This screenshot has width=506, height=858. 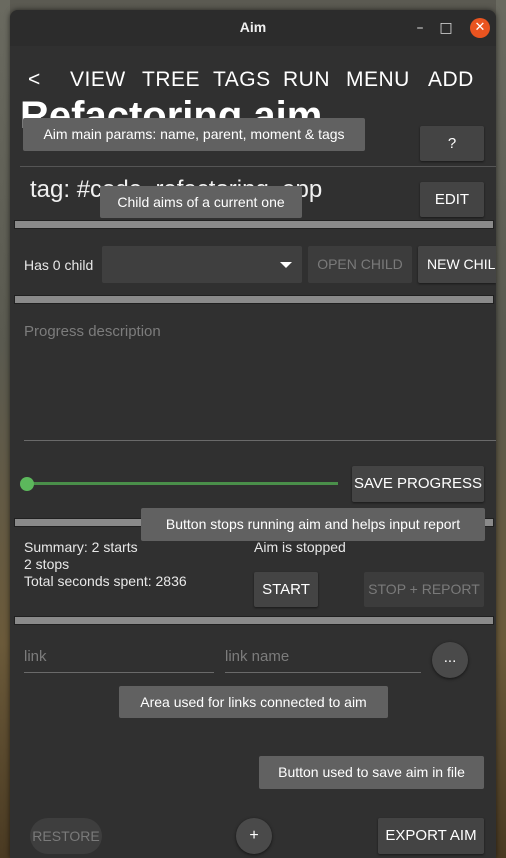 I want to click on link-name-input: link name, so click(x=257, y=656).